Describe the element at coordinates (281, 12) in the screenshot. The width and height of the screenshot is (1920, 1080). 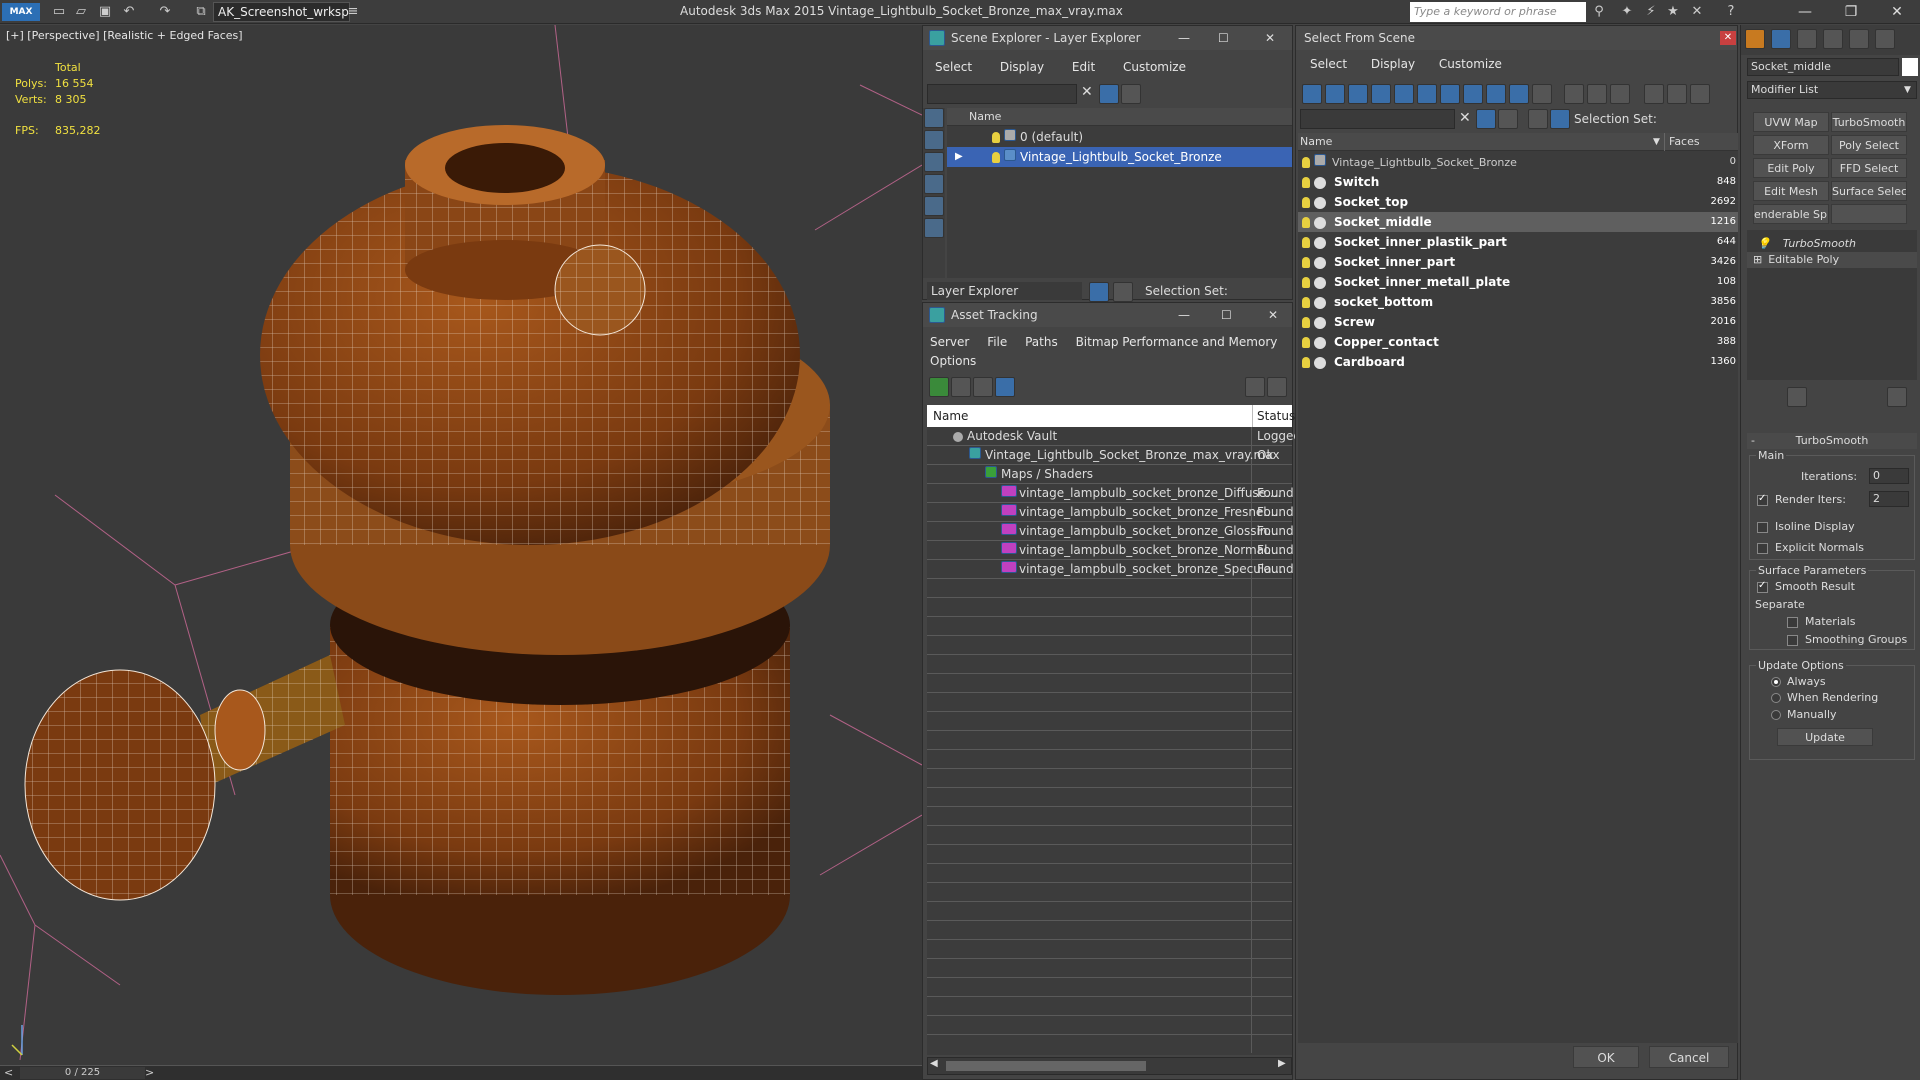
I see `workspace-dropdown: AK_Screenshot_wrksp` at that location.